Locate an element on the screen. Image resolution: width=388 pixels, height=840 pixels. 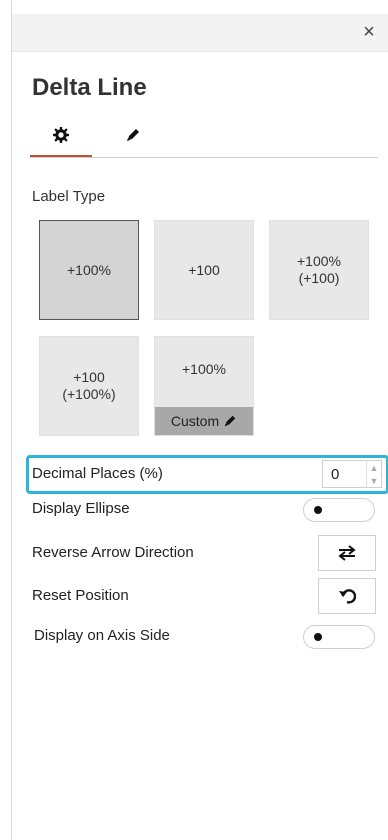
undo-icon is located at coordinates (347, 596).